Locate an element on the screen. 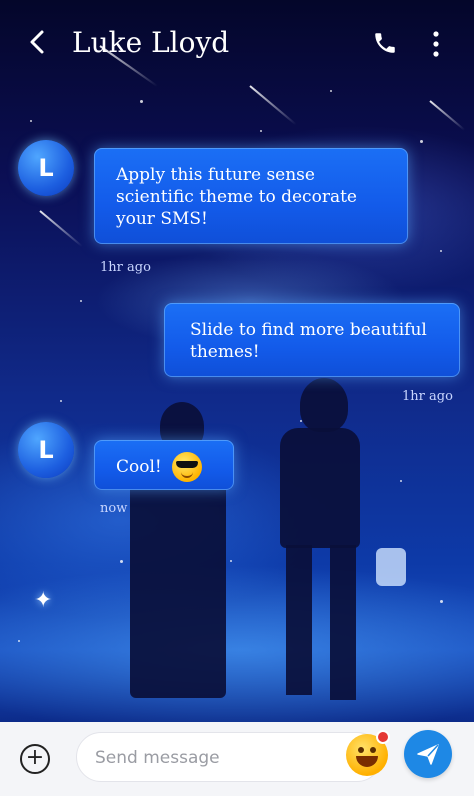 This screenshot has width=474, height=796. more-vertical-icon is located at coordinates (436, 44).